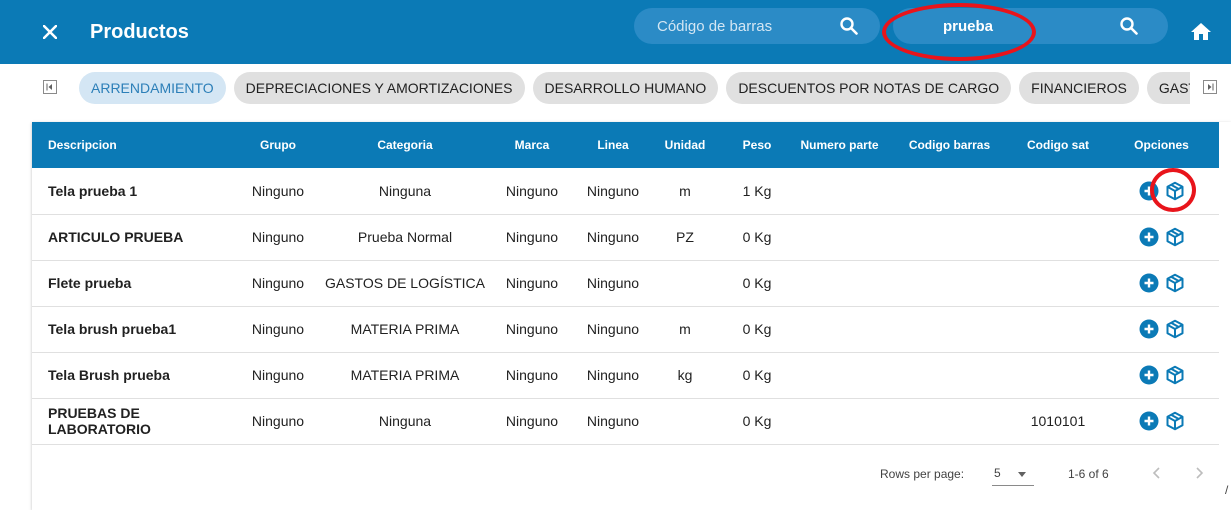  I want to click on category-chip: GASTOS COMERCIALES, so click(1168, 88).